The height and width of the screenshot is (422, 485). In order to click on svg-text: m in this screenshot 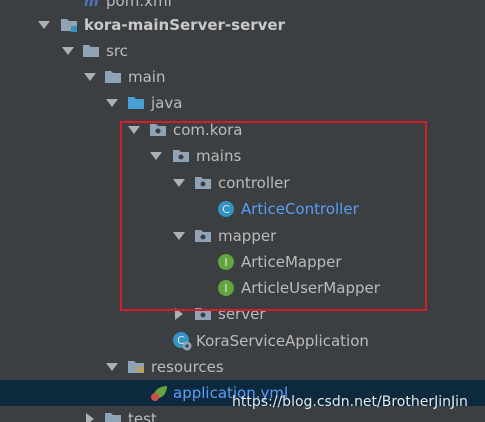, I will do `click(91, 4)`.